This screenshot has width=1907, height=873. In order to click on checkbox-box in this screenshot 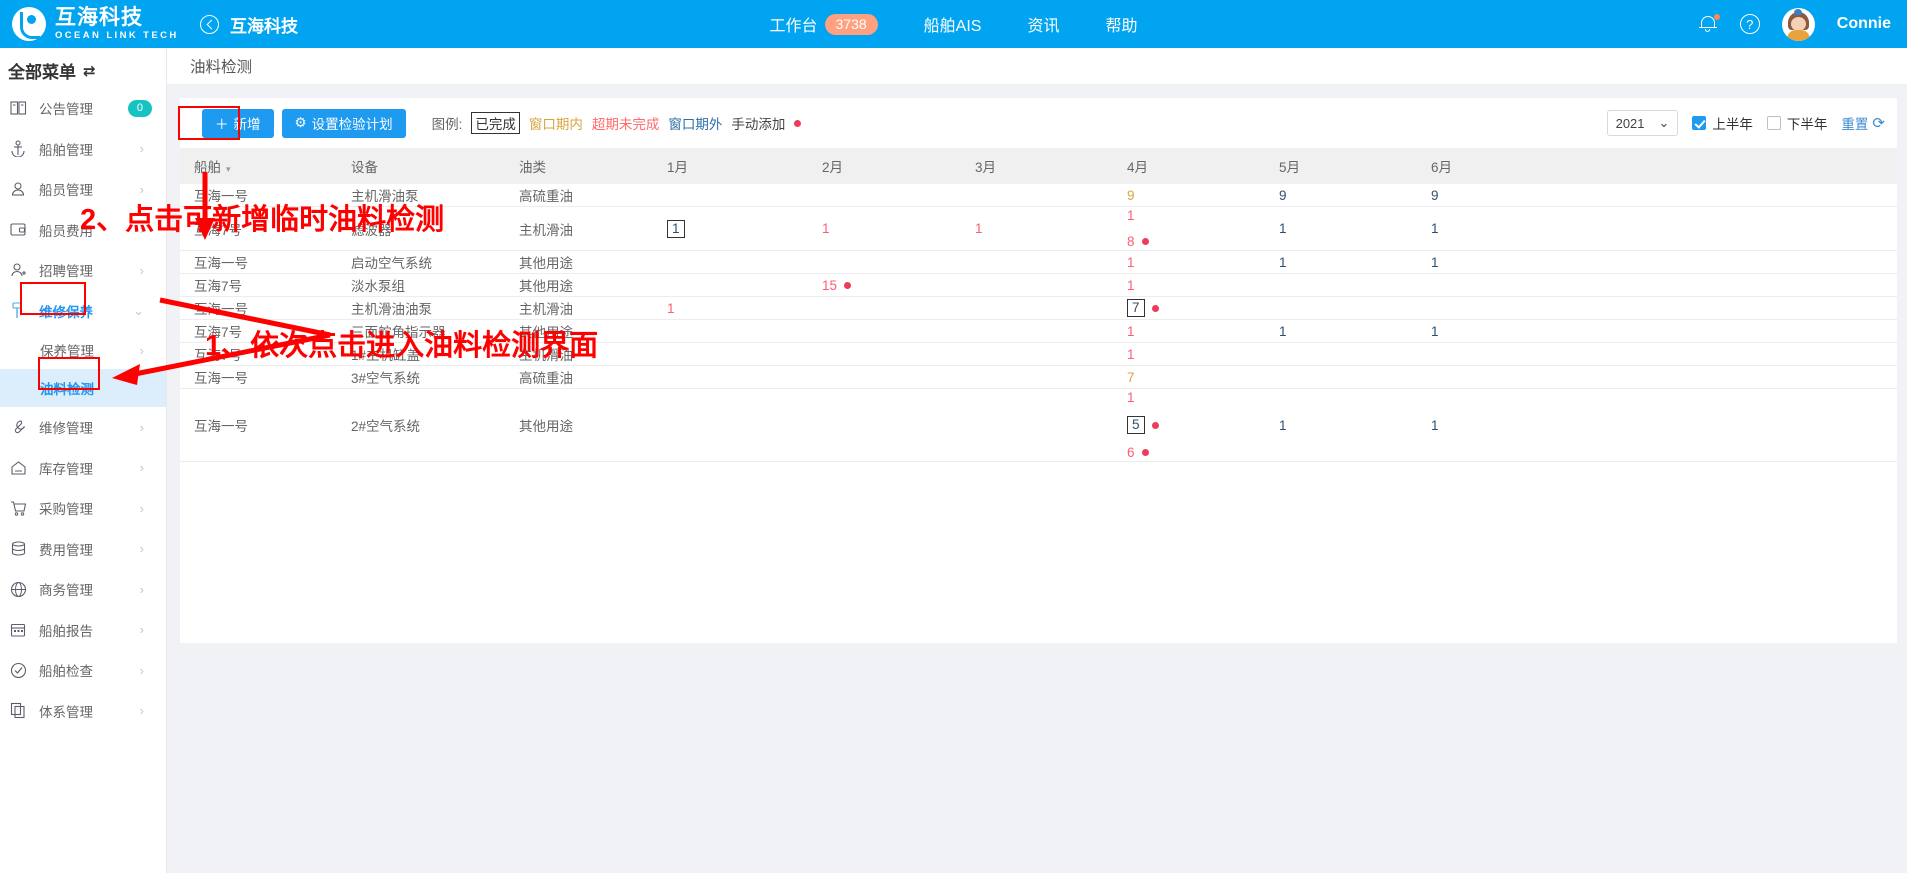, I will do `click(1773, 123)`.